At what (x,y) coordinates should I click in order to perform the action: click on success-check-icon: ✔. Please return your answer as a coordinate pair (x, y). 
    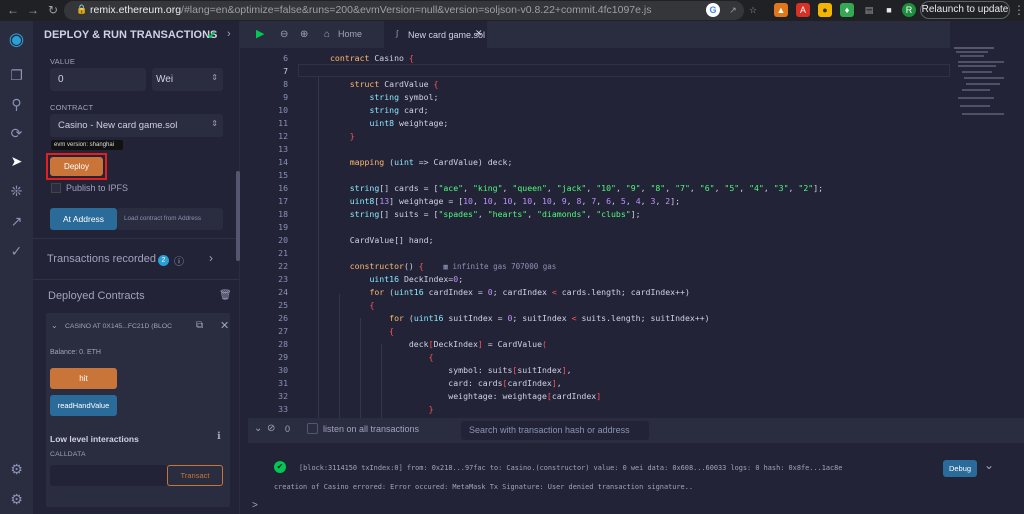
    Looking at the image, I should click on (280, 467).